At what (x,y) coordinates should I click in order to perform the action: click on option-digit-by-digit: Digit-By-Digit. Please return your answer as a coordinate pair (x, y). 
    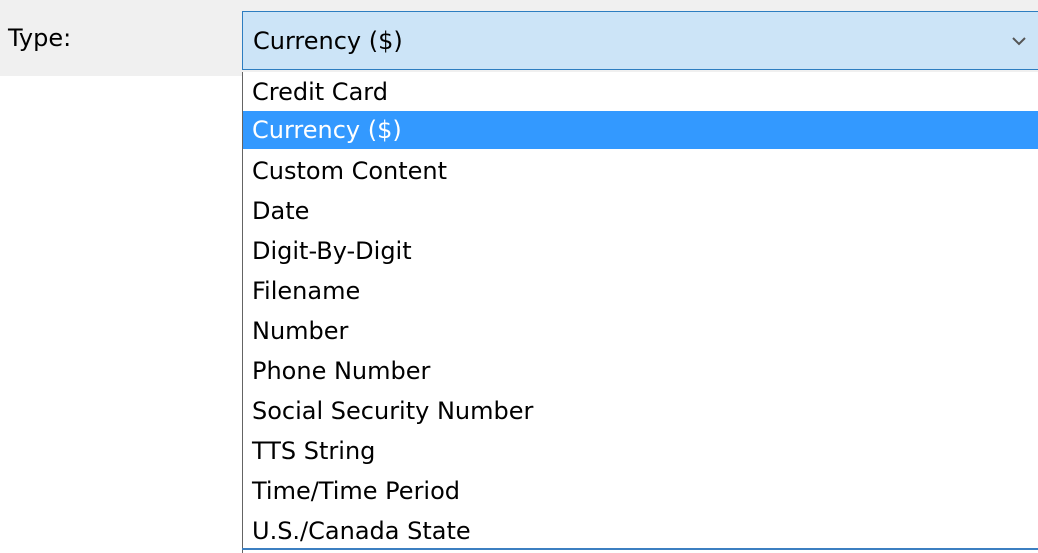
    Looking at the image, I should click on (640, 251).